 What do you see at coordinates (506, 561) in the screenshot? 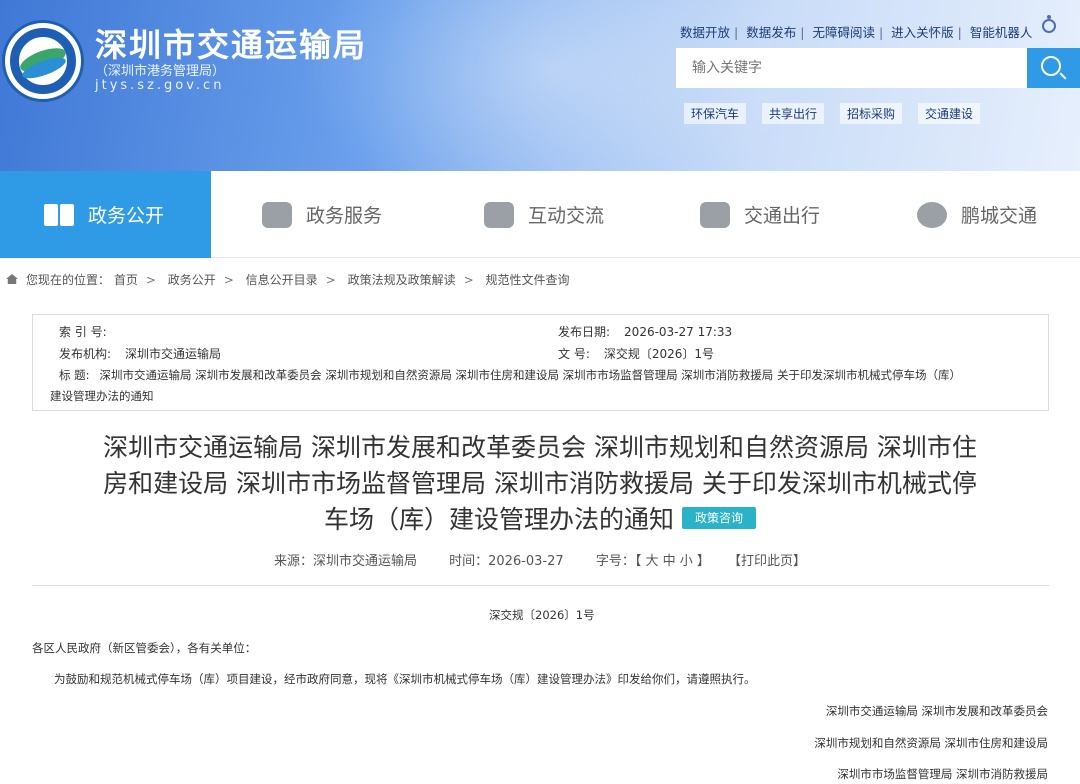
I see `doc-time: 时间：2026-03-27` at bounding box center [506, 561].